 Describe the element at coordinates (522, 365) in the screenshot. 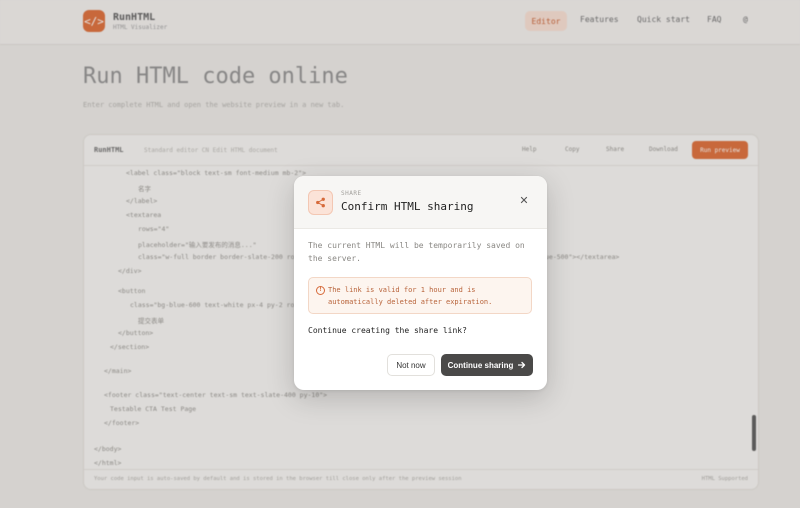

I see `arrow-right-icon` at that location.